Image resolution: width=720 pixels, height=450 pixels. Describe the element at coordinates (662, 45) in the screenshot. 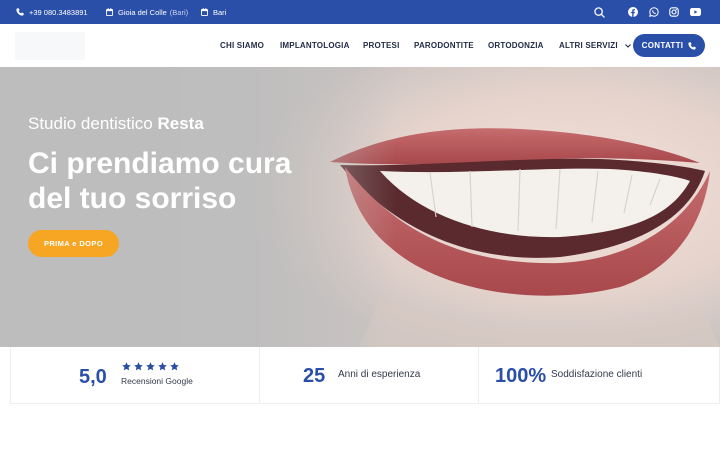

I see `contatti-label: CONTATTI` at that location.